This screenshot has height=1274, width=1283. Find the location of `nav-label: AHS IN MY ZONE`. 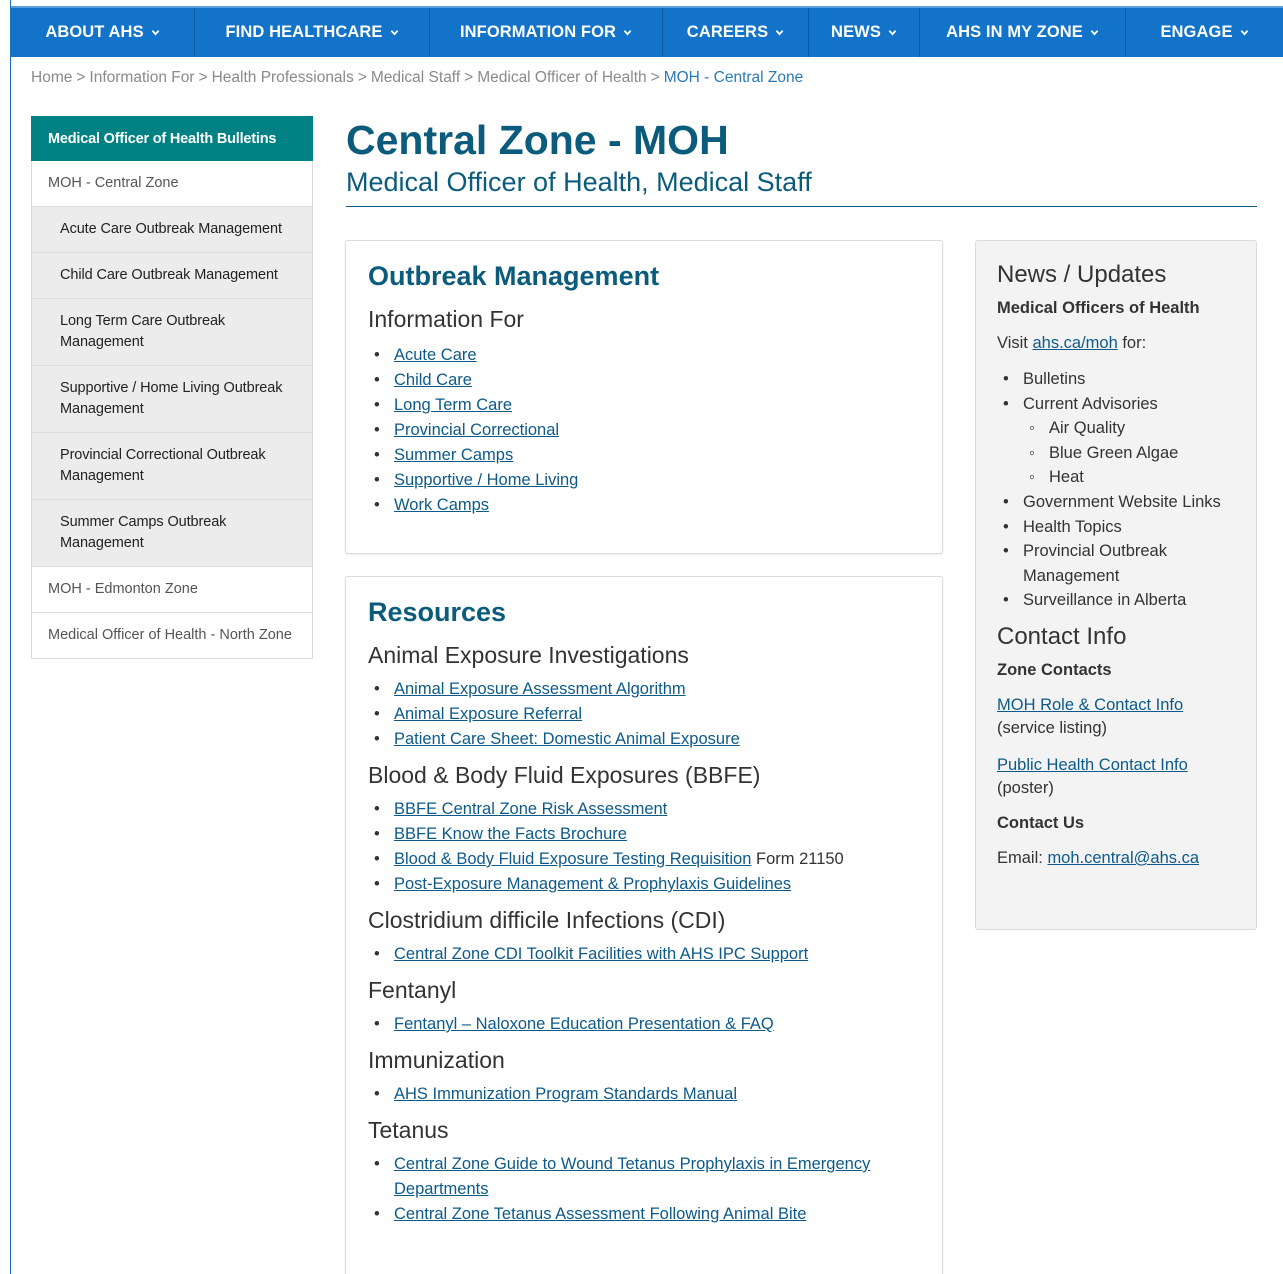

nav-label: AHS IN MY ZONE is located at coordinates (1014, 32).